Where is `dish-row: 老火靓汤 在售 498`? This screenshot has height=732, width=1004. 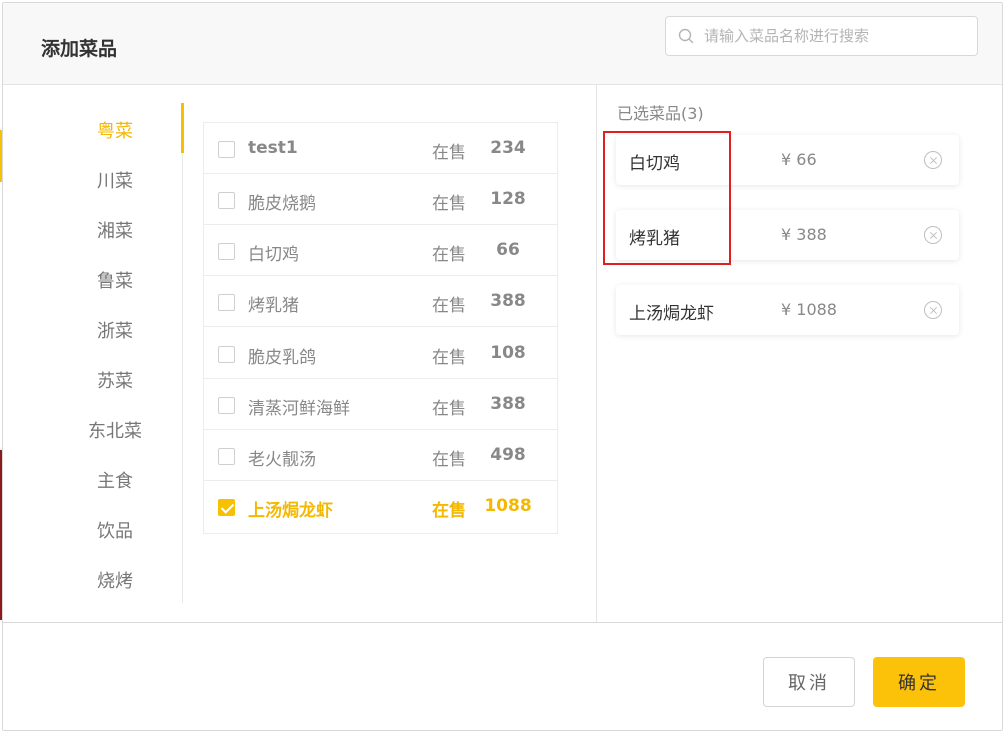 dish-row: 老火靓汤 在售 498 is located at coordinates (380, 455).